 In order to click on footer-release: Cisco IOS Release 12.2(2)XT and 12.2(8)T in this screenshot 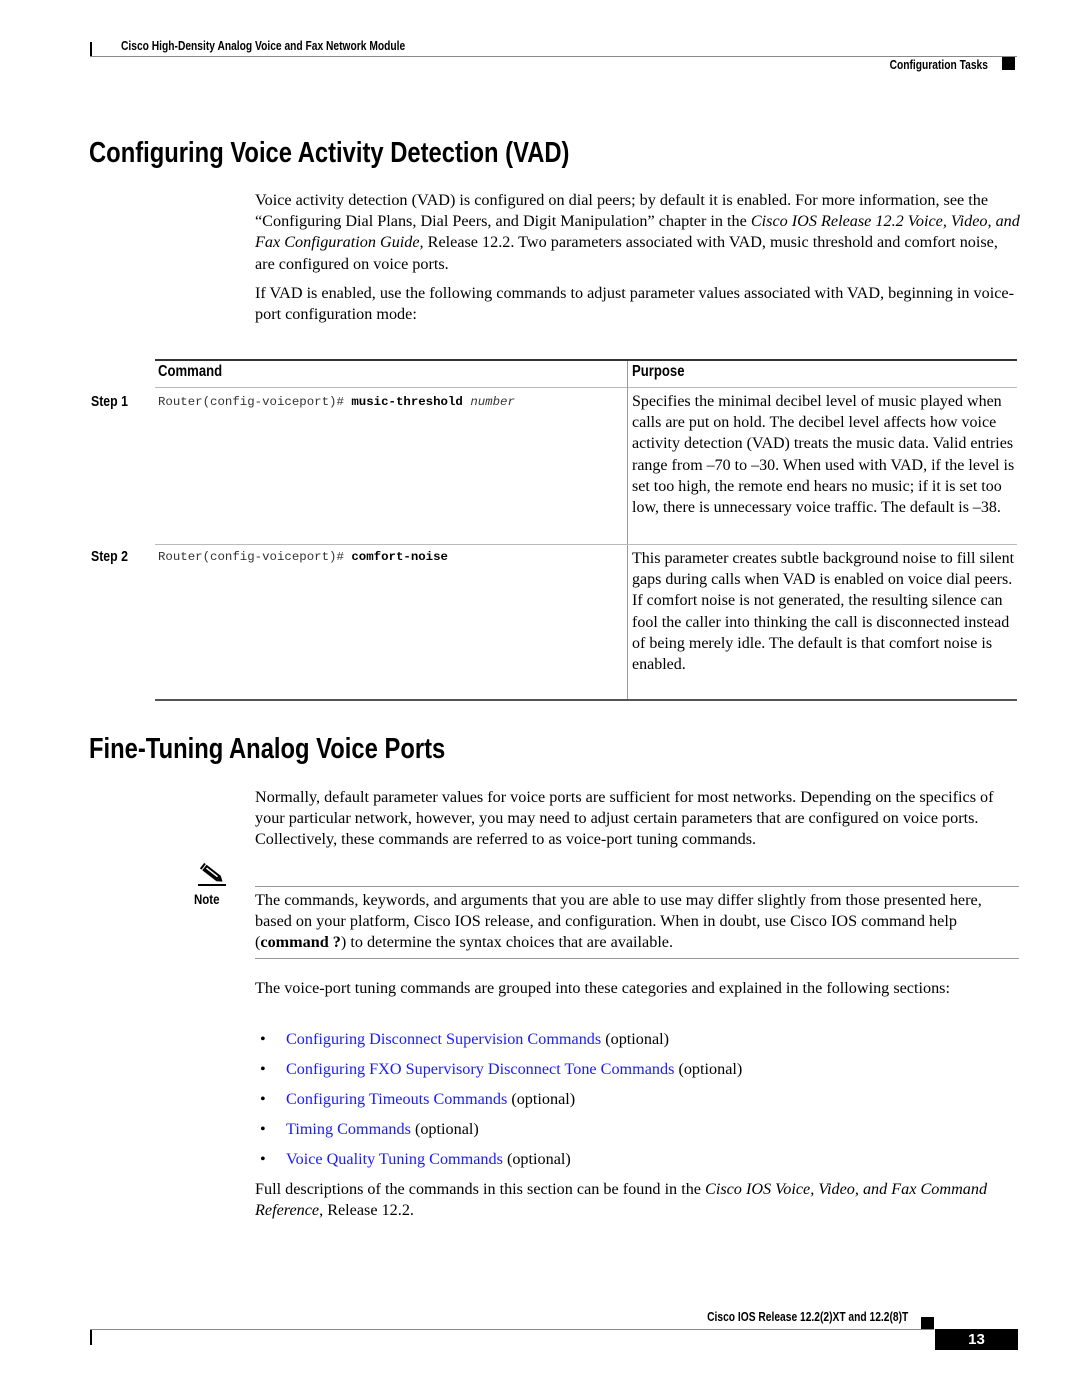, I will do `click(807, 1317)`.